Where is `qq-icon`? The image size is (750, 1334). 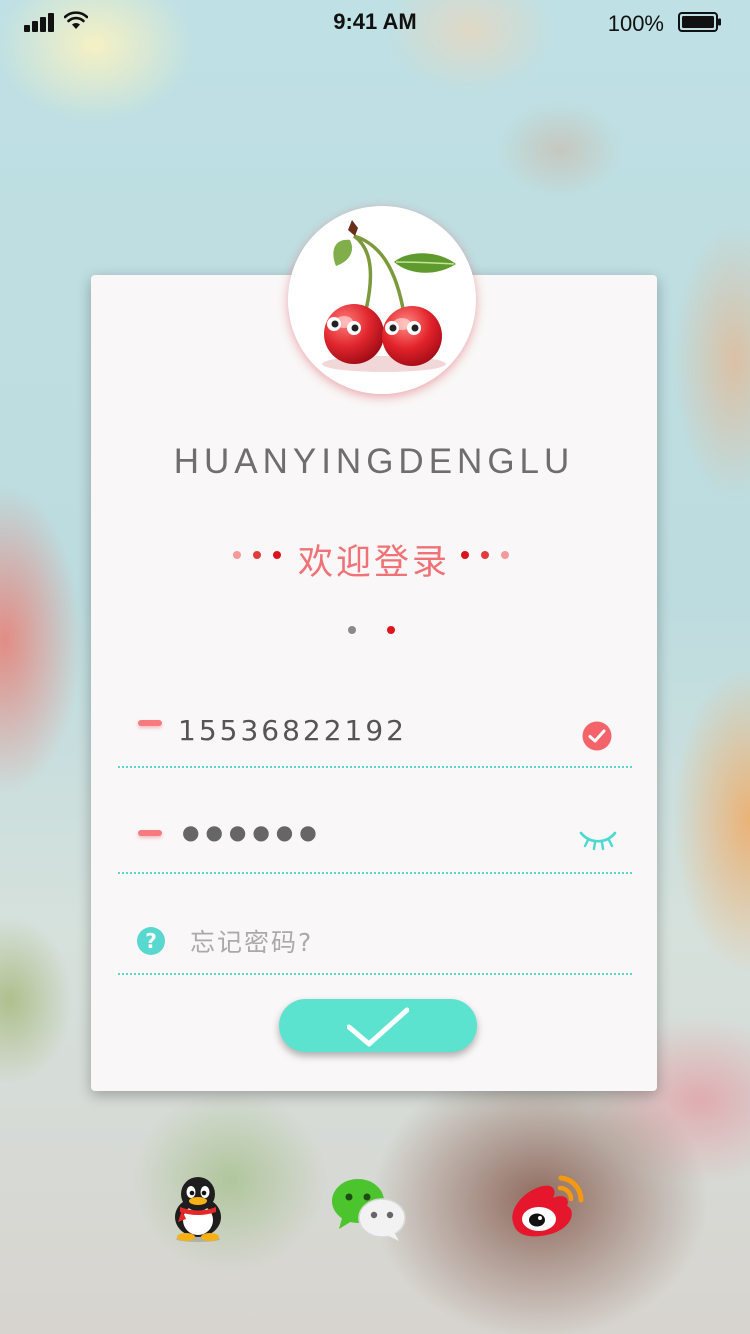
qq-icon is located at coordinates (200, 1209).